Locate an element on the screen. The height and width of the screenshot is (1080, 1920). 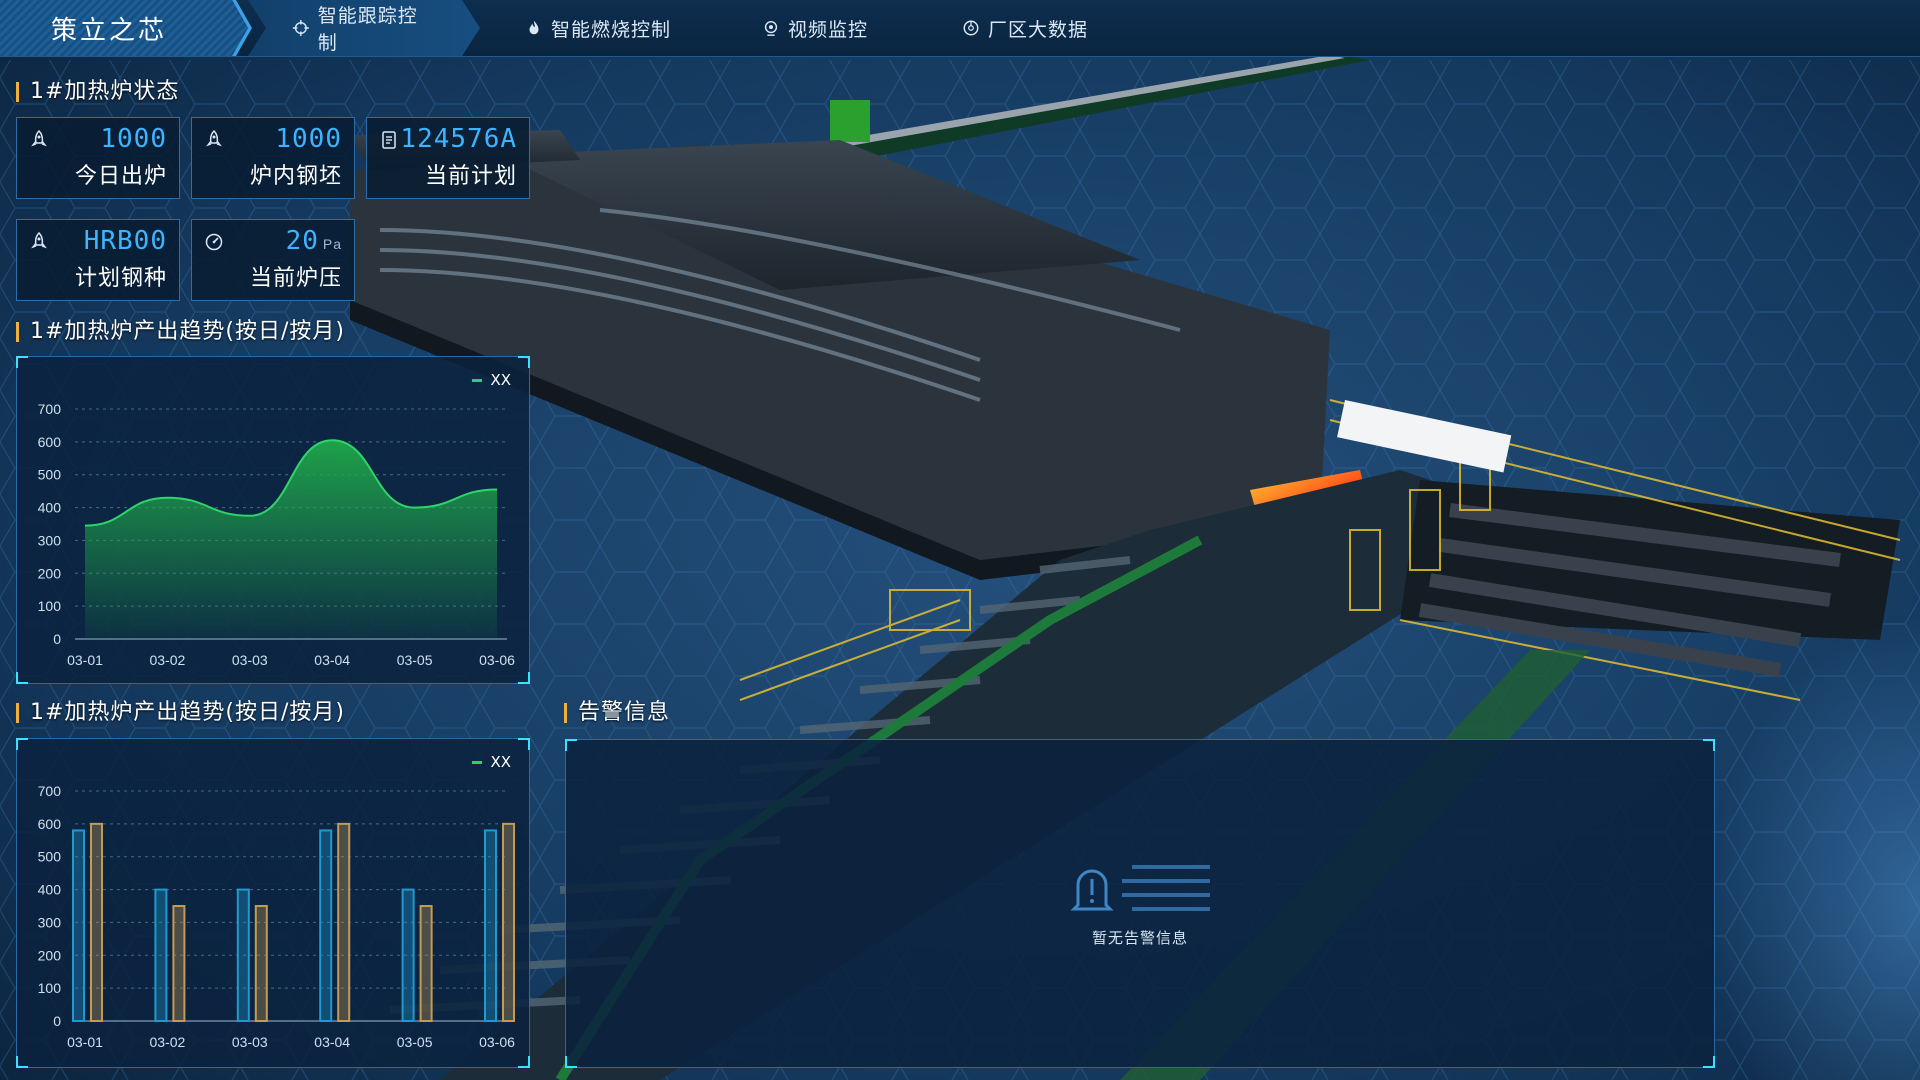
tab-video-monitoring: 视频监控 is located at coordinates (815, 28).